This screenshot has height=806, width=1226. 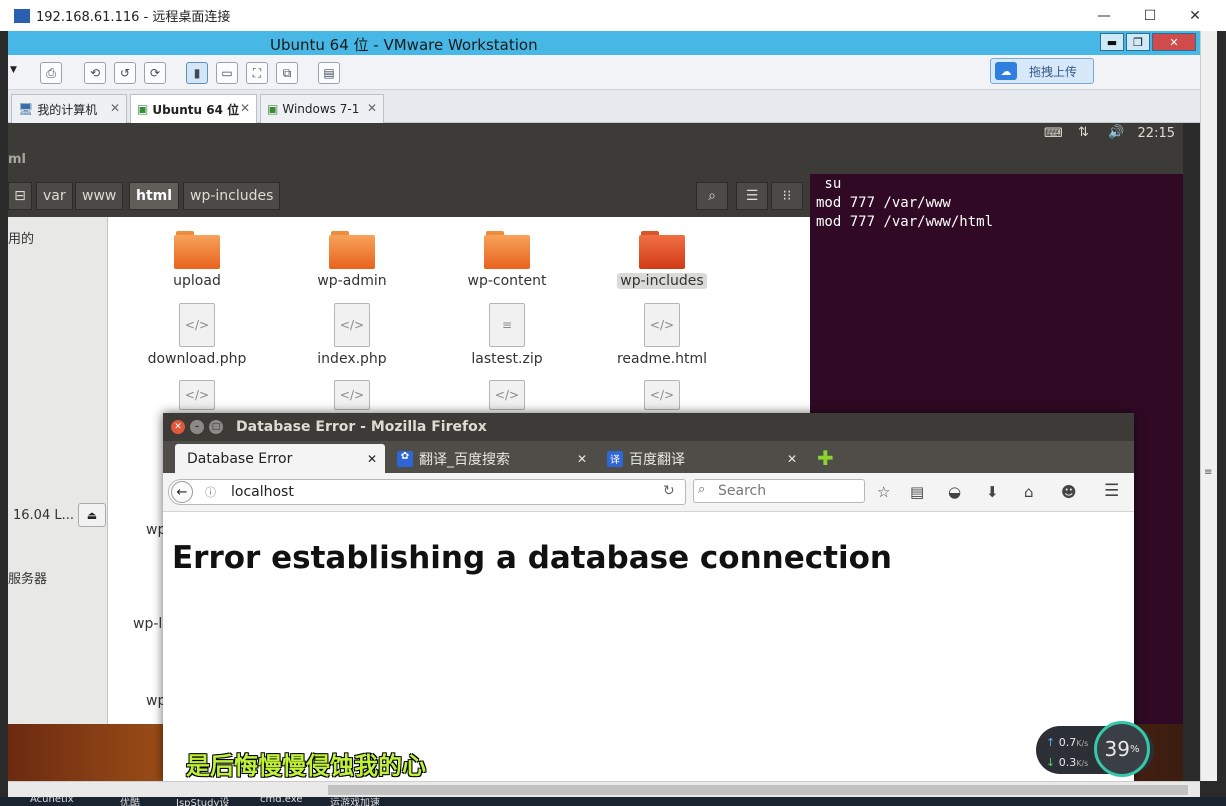 I want to click on sidebar-item-recent: 用的, so click(x=21, y=237).